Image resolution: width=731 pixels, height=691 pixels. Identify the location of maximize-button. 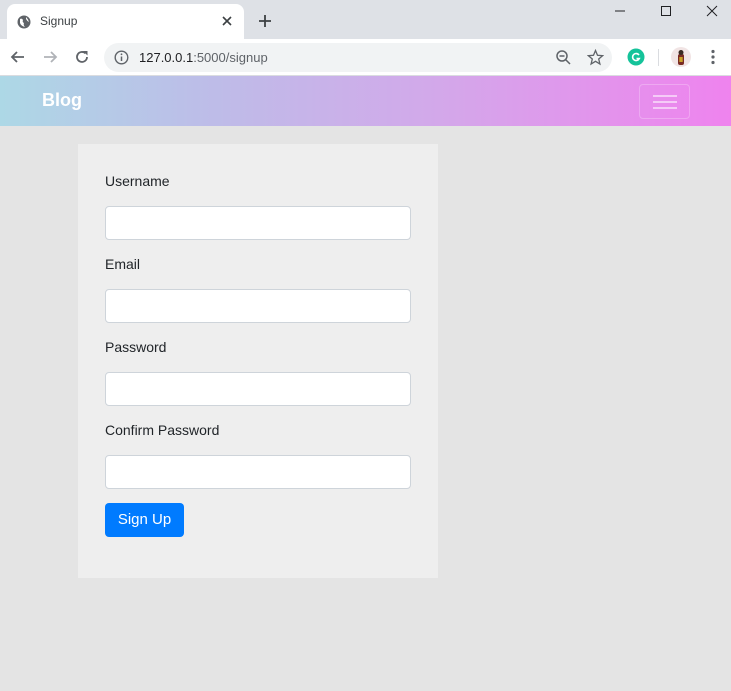
(666, 14).